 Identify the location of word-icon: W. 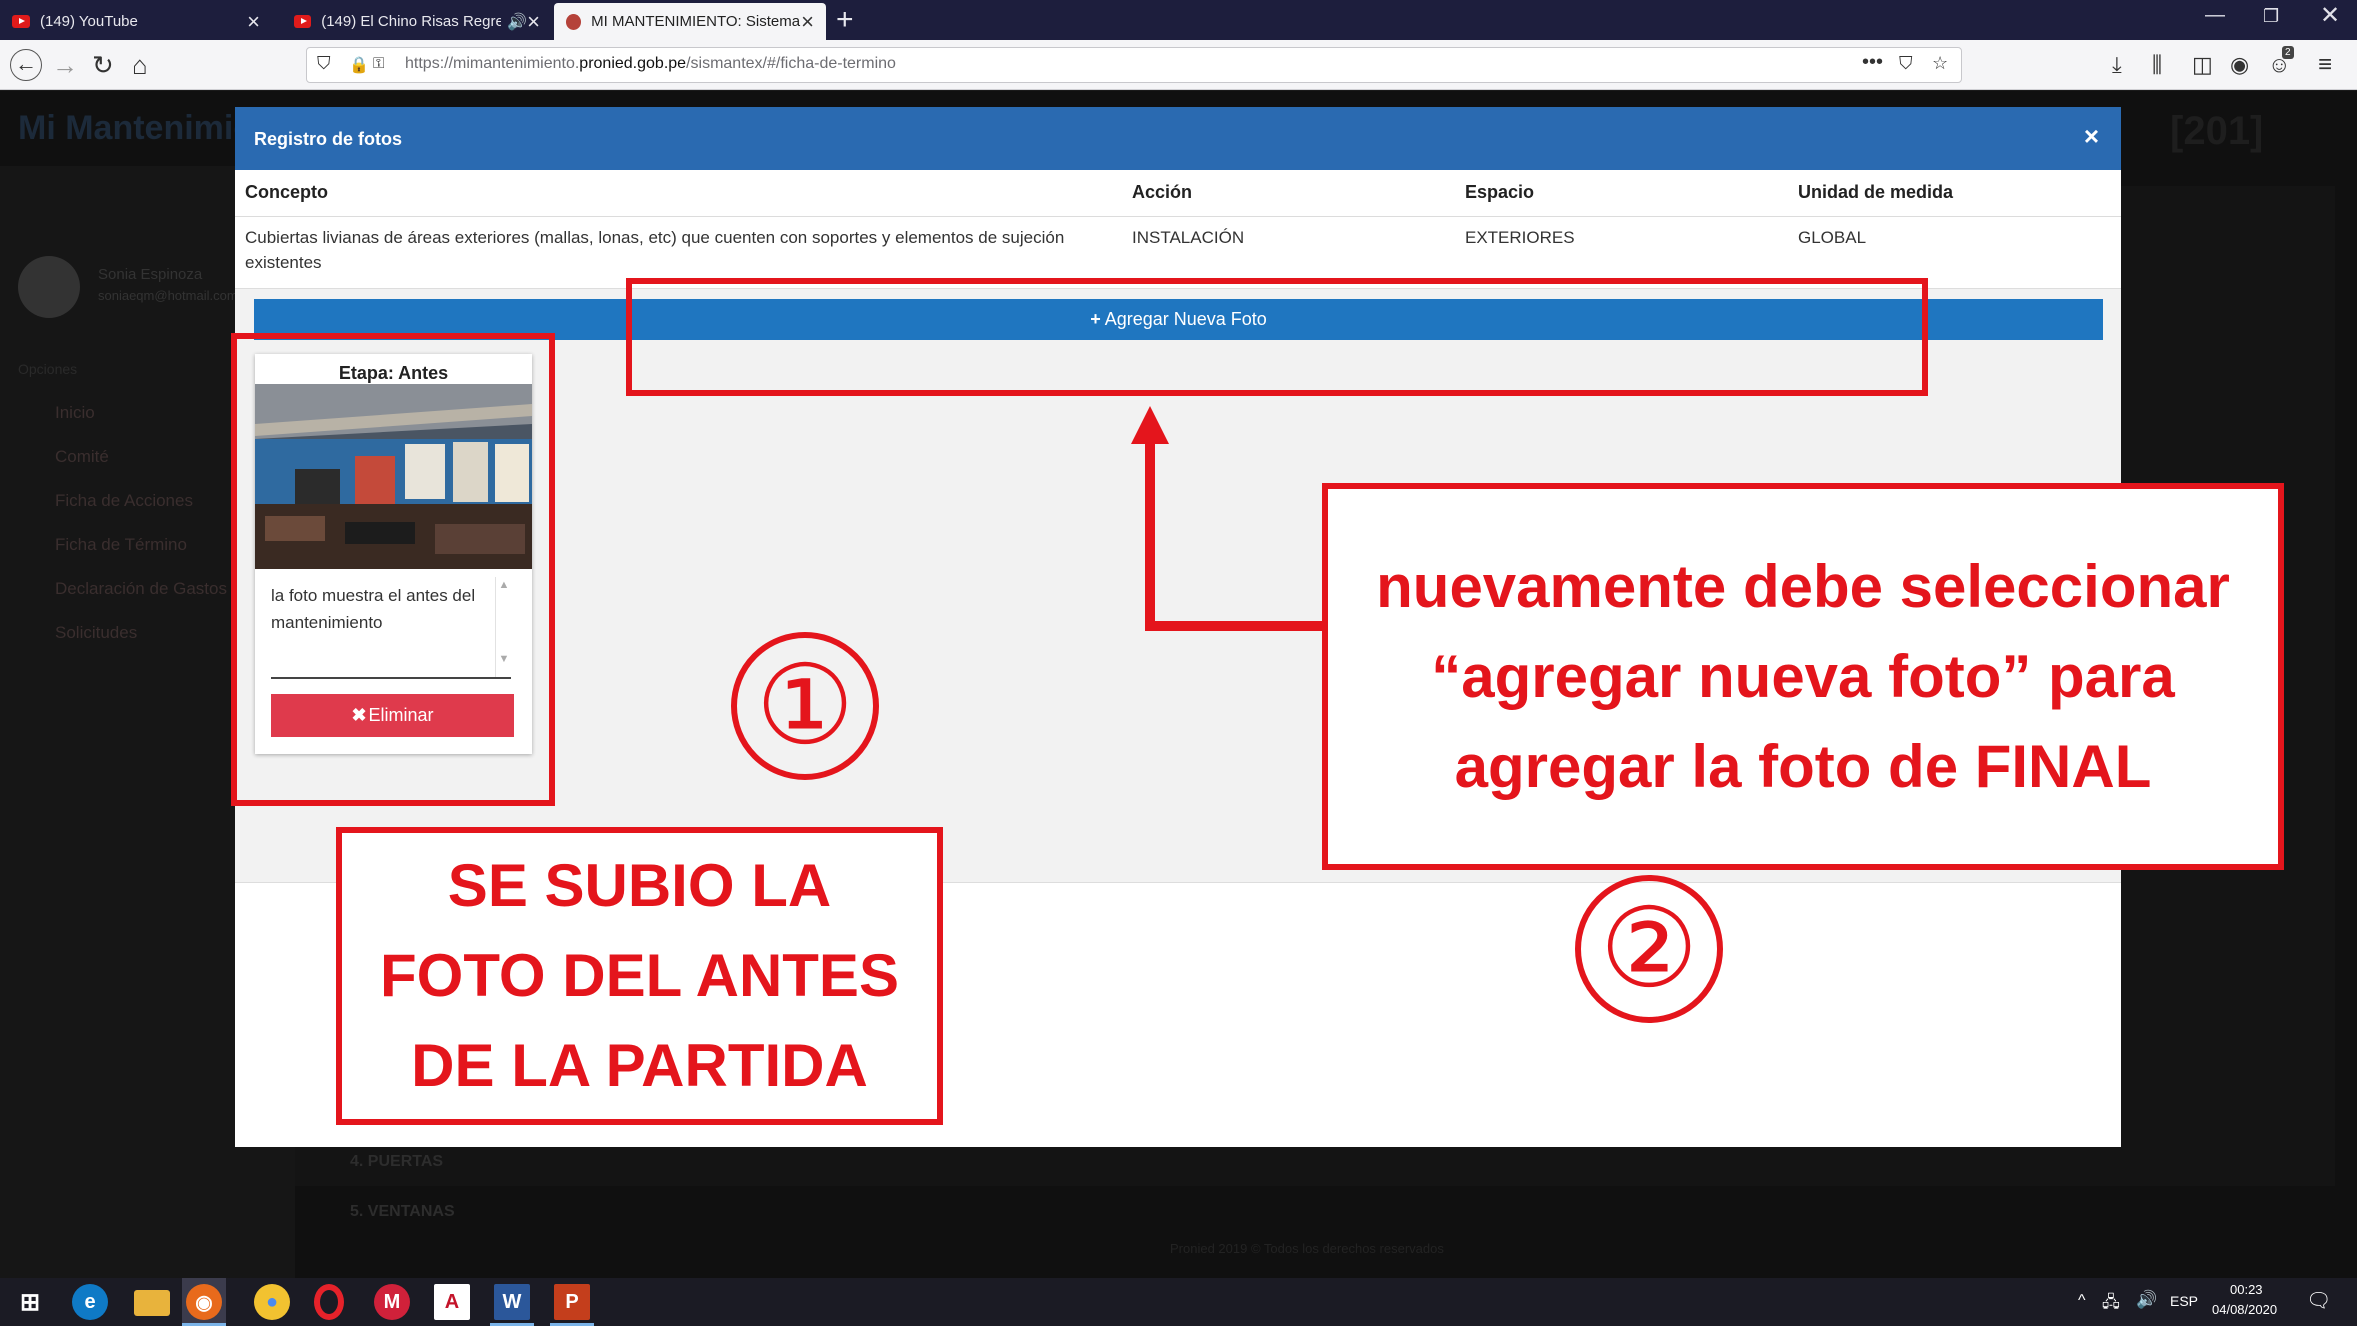
(512, 1302).